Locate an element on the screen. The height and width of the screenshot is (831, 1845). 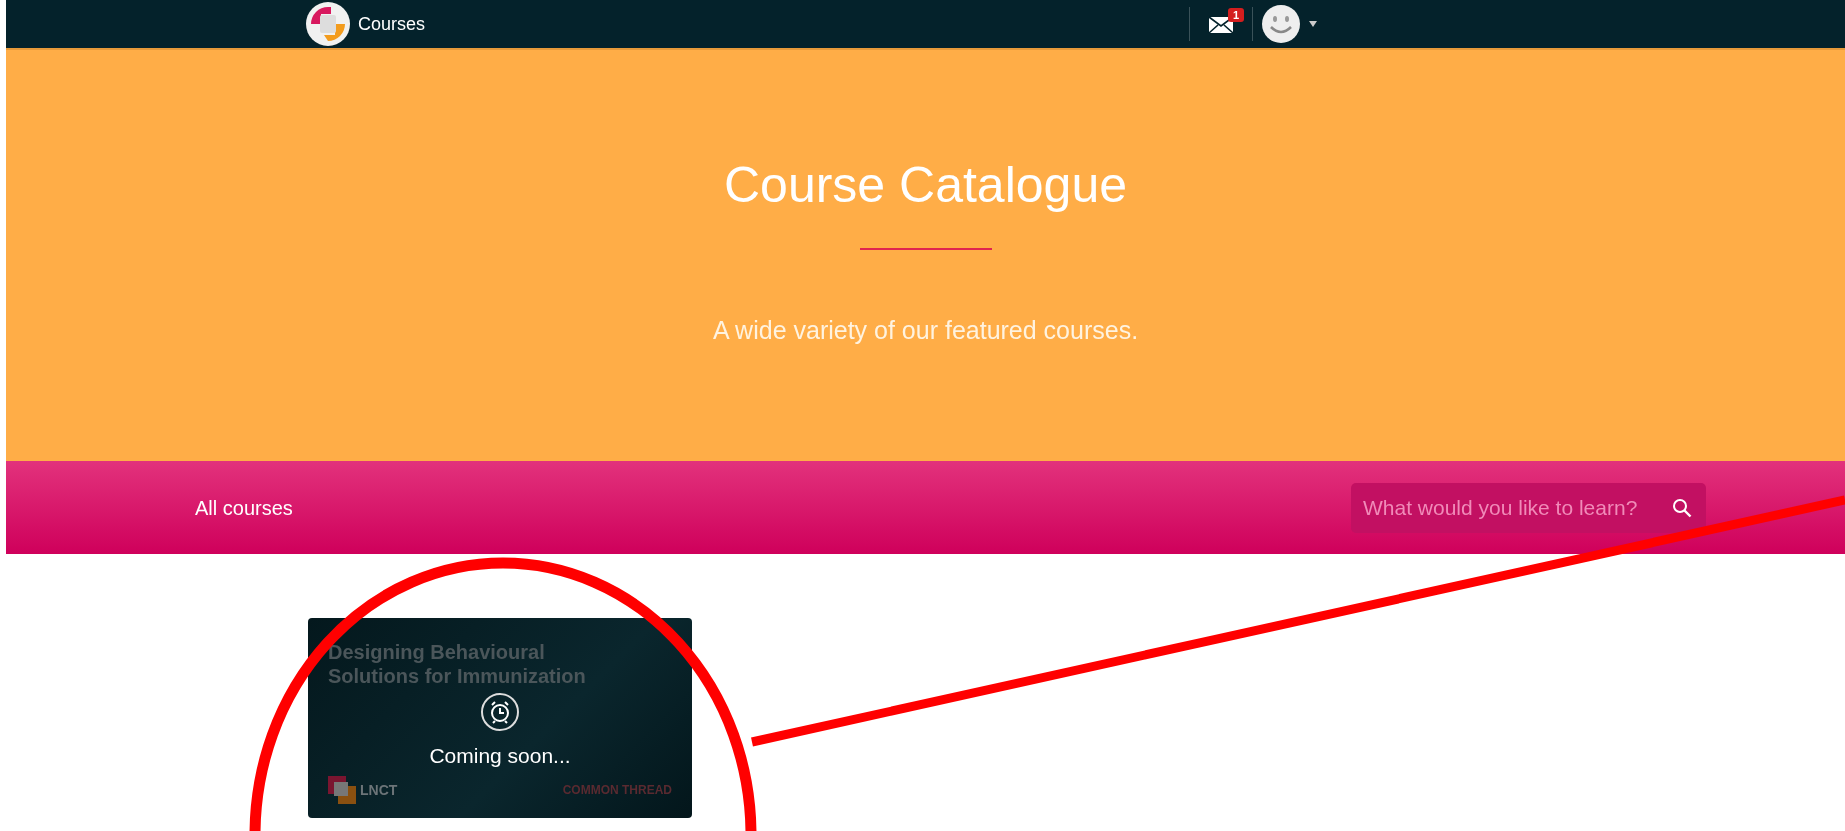
partner-name: COMMON THREAD is located at coordinates (617, 790).